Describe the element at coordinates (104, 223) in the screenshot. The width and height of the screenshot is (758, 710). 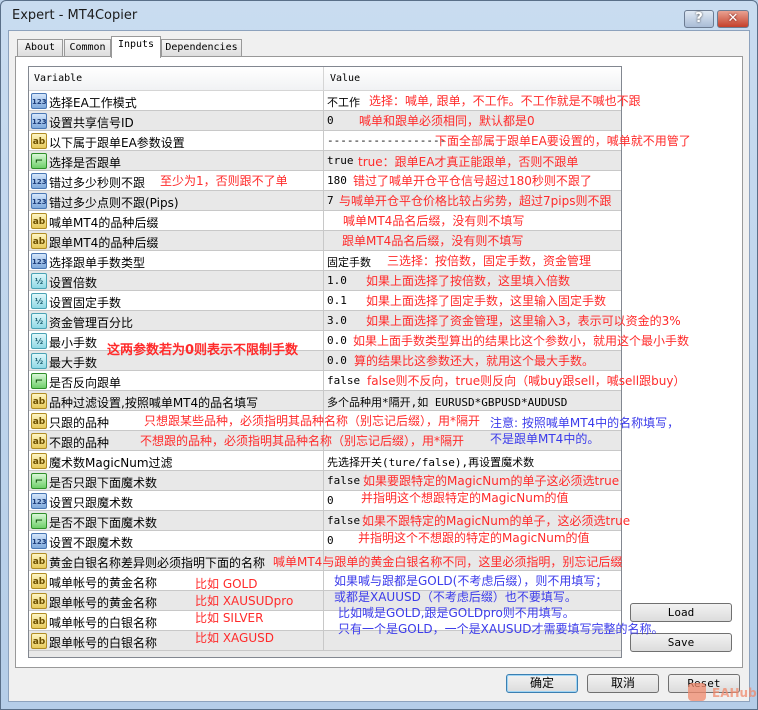
I see `variable-name: 喊单MT4的品种后缀` at that location.